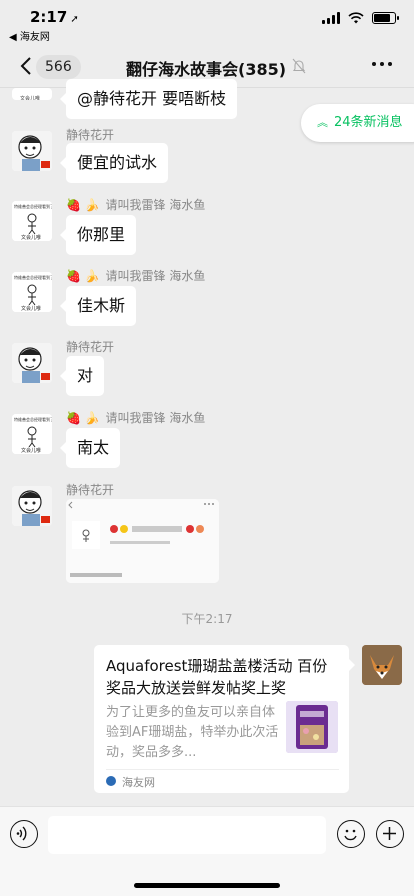  What do you see at coordinates (98, 306) in the screenshot?
I see `message-bubble: 佳木斯` at bounding box center [98, 306].